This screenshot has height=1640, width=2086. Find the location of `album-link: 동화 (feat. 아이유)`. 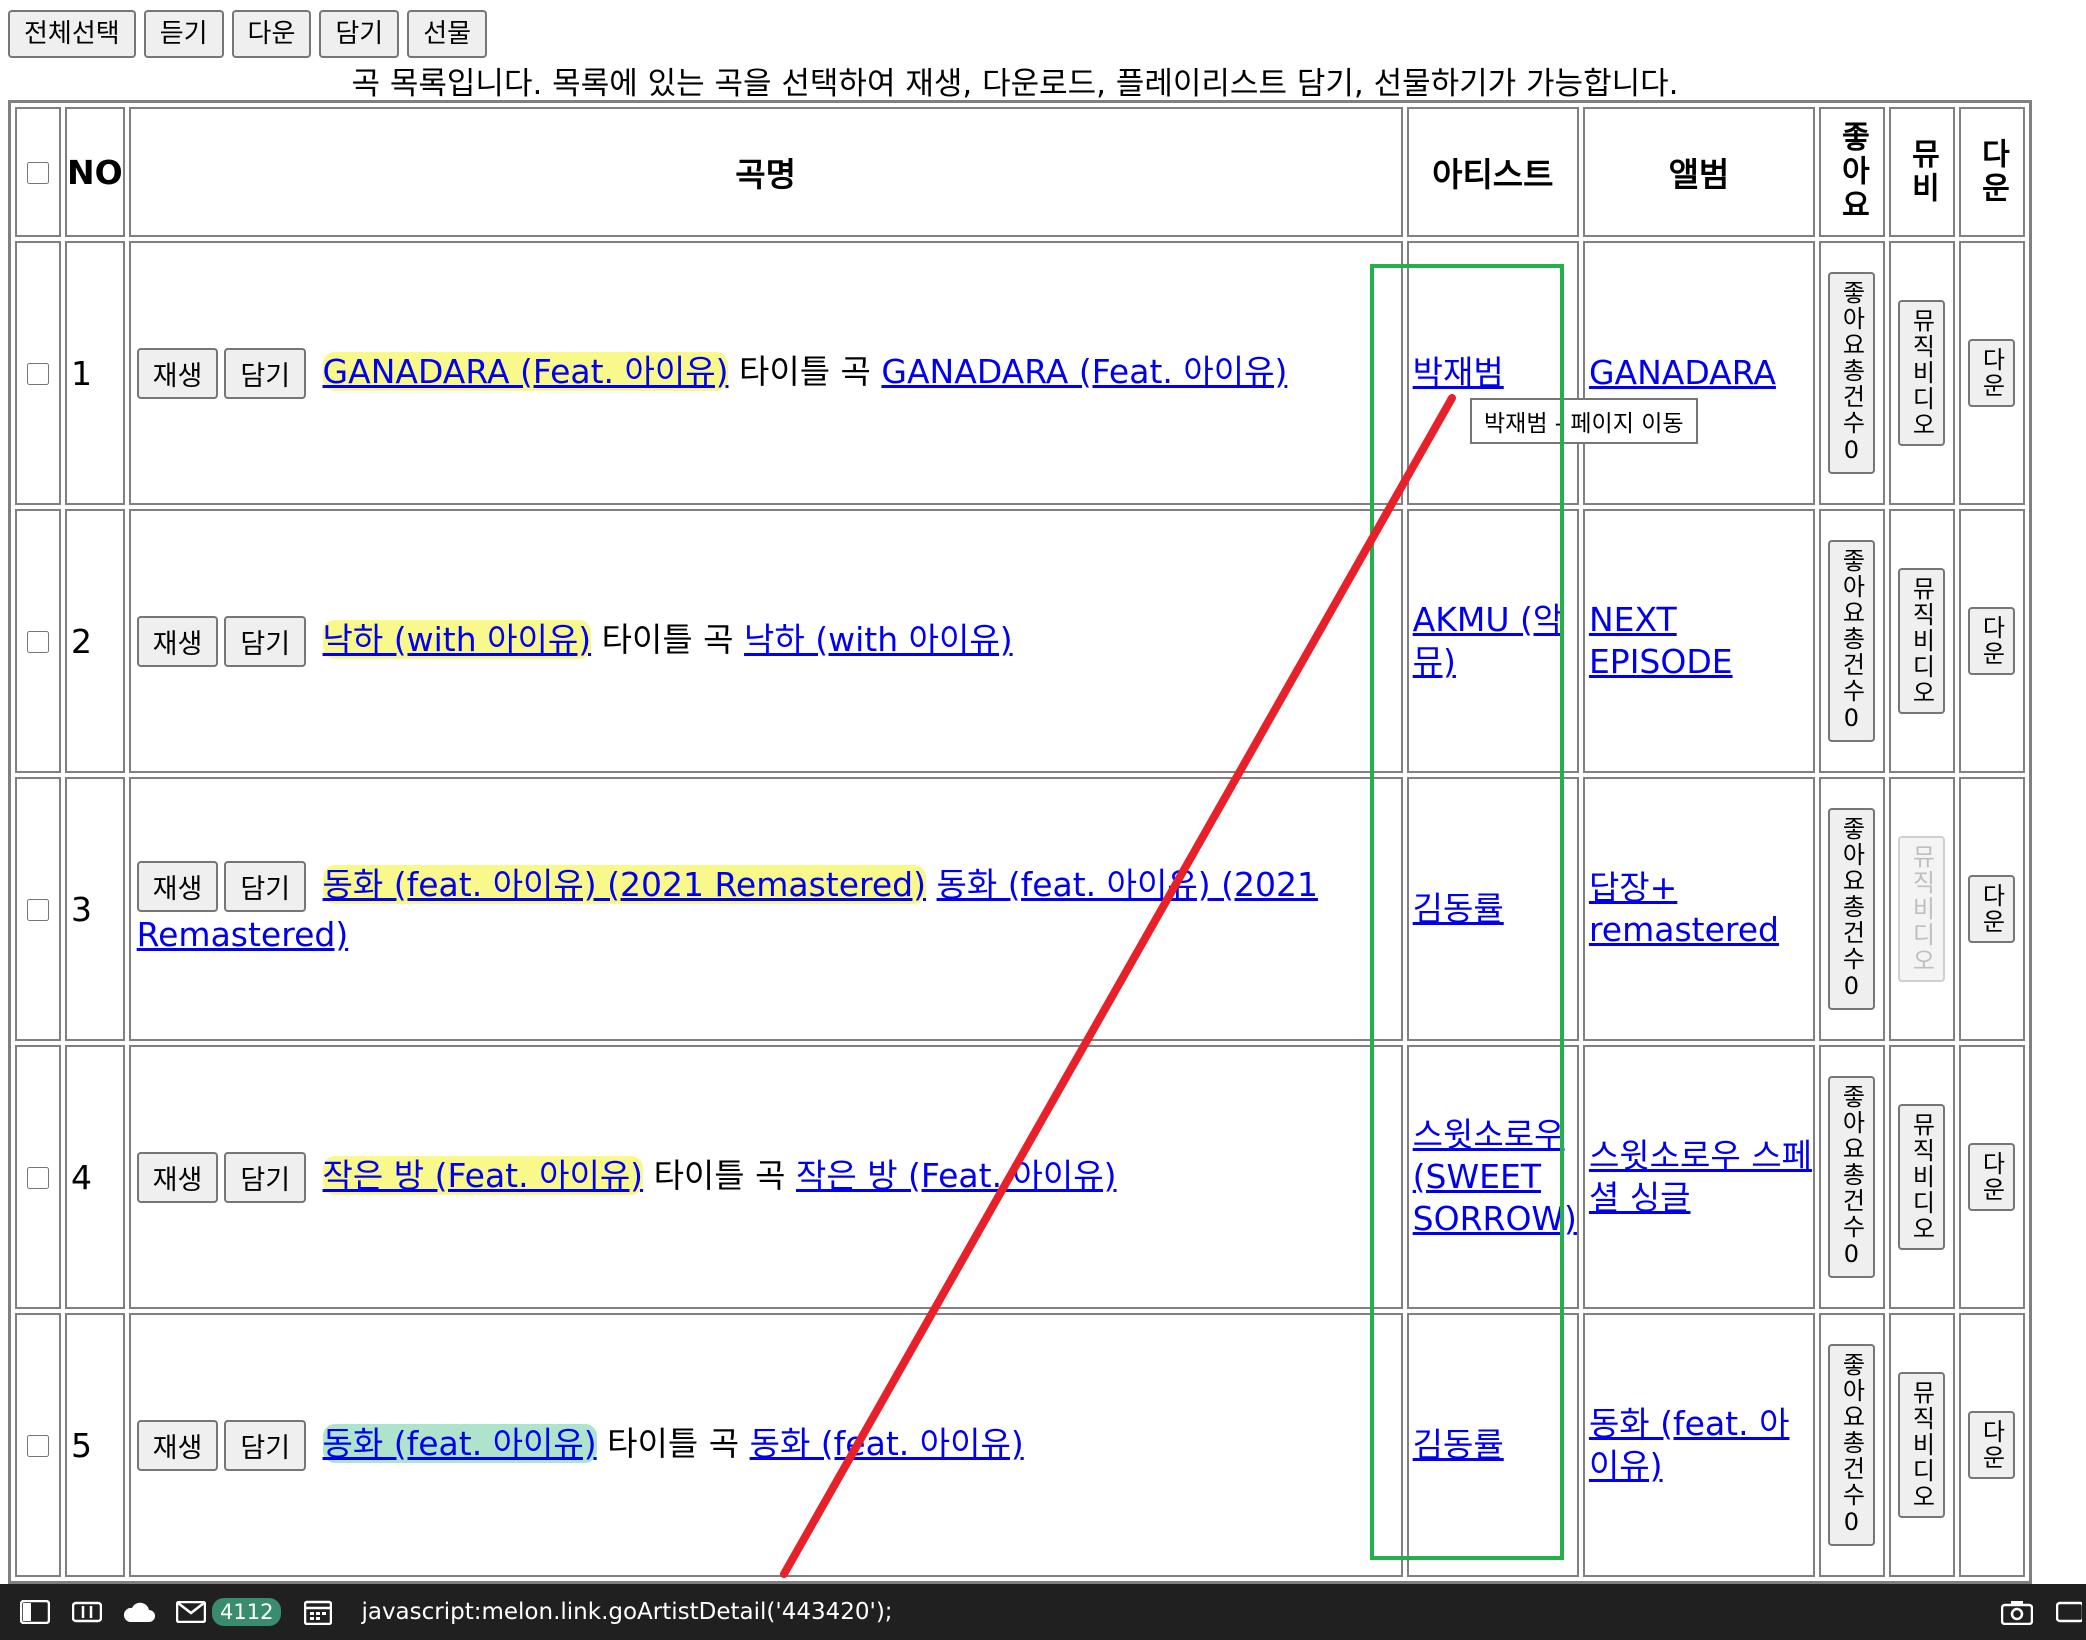

album-link: 동화 (feat. 아이유) is located at coordinates (1689, 1444).